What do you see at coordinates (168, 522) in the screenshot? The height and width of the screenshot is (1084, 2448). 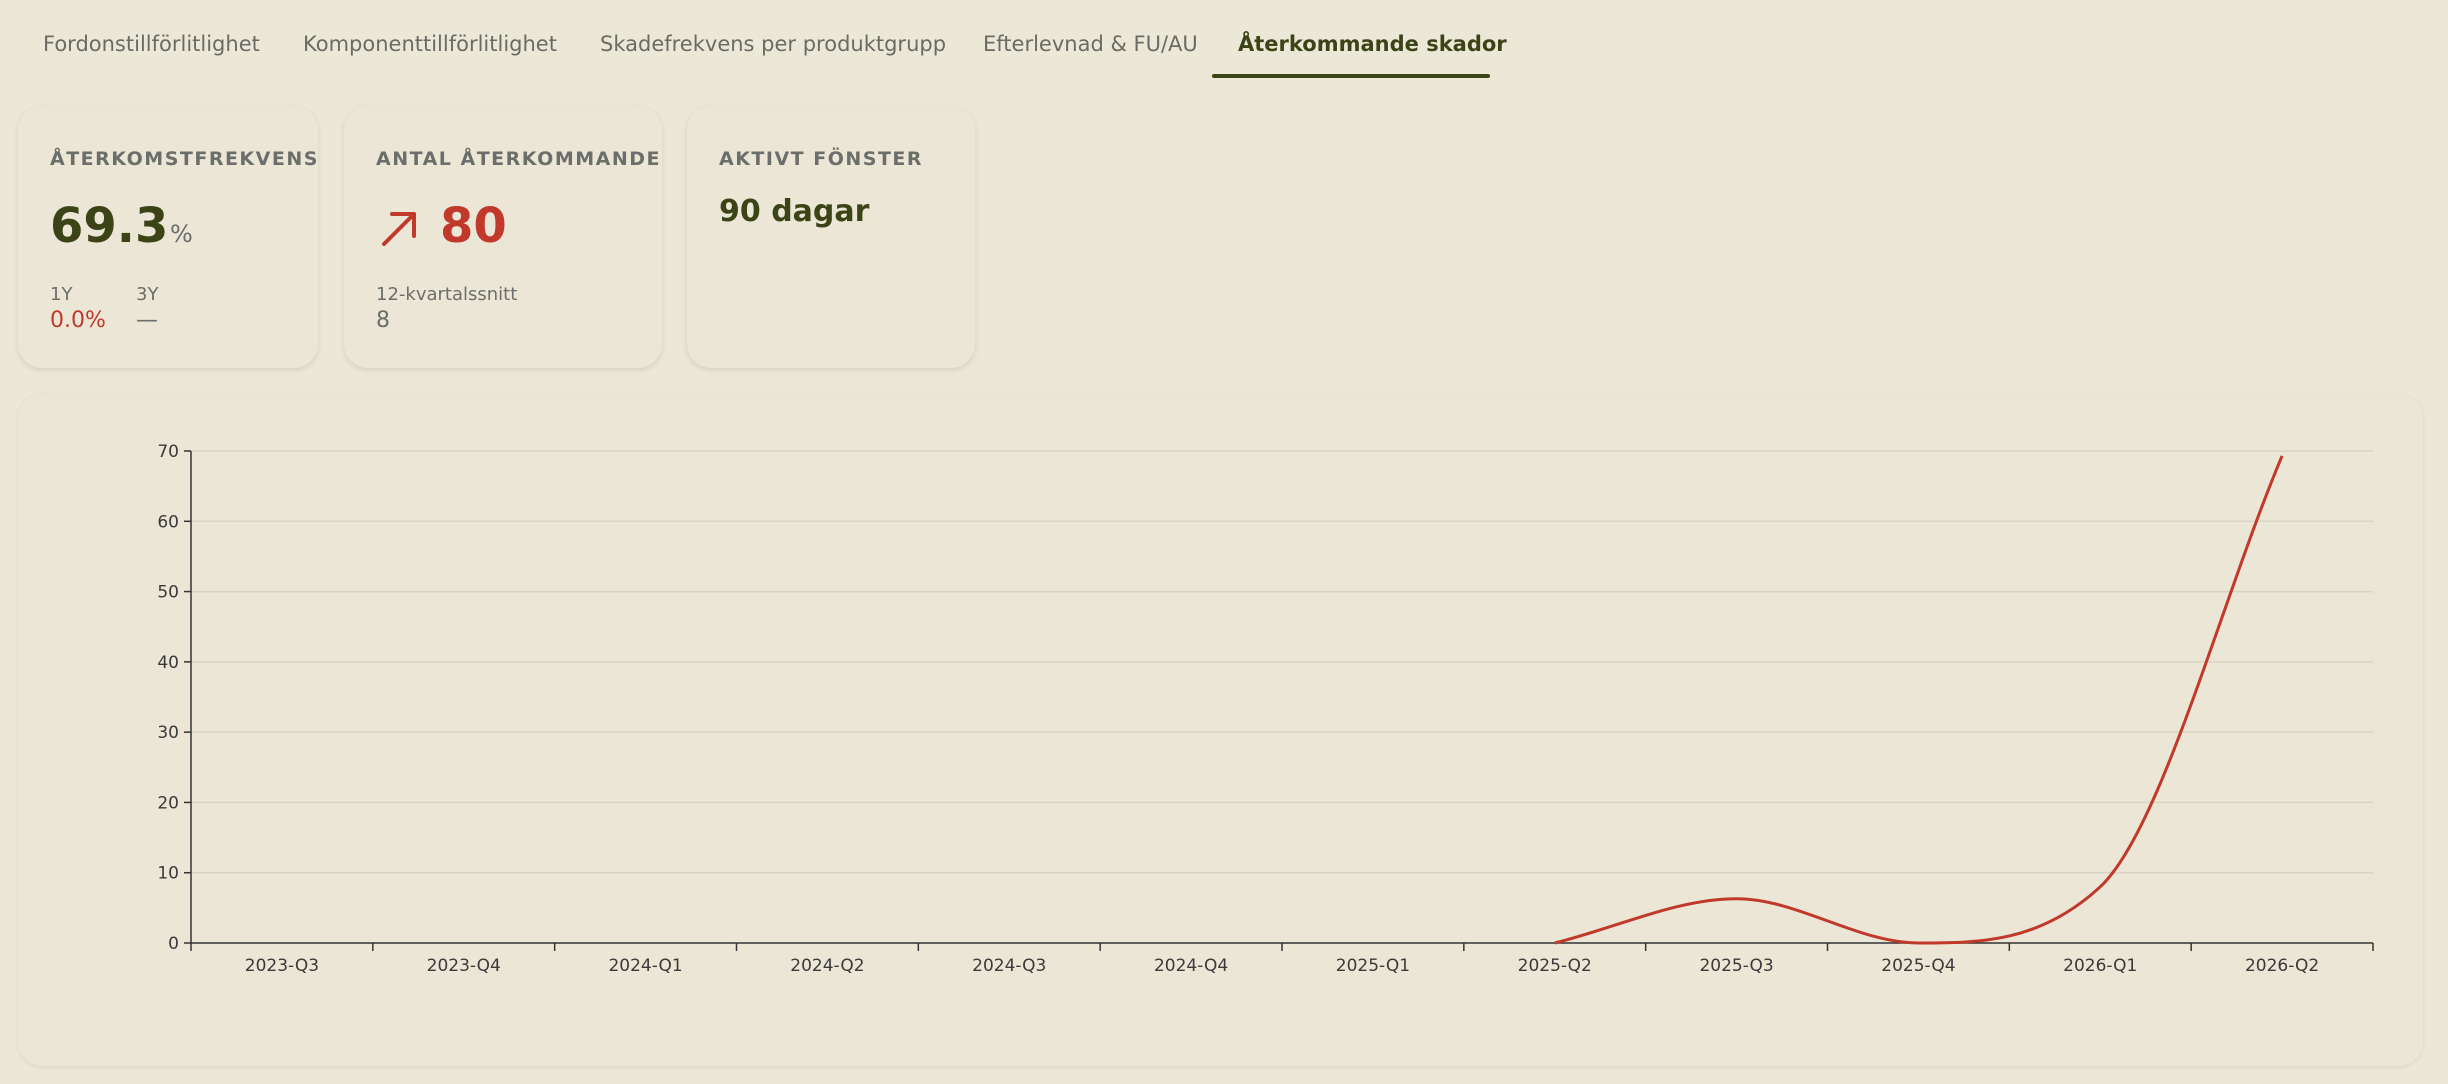 I see `y-tick-label: 60` at bounding box center [168, 522].